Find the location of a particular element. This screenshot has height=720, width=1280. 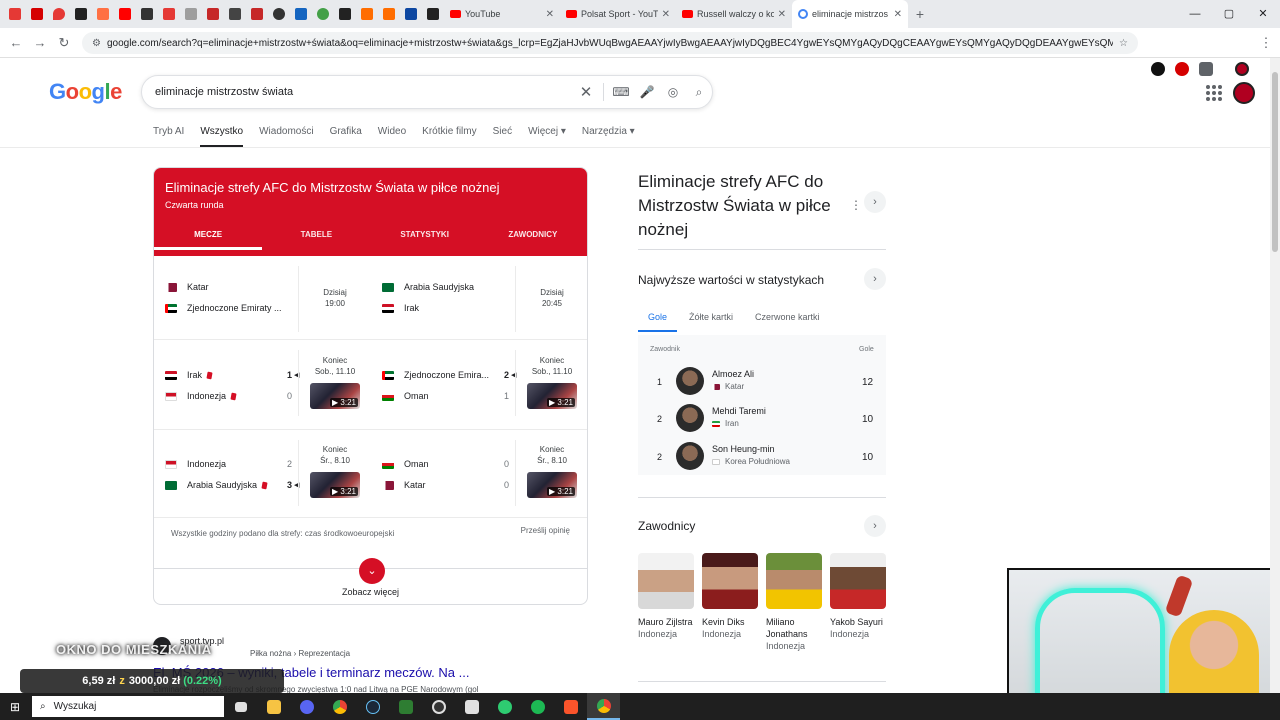

more-options-icon: ⋮ is located at coordinates (856, 205).